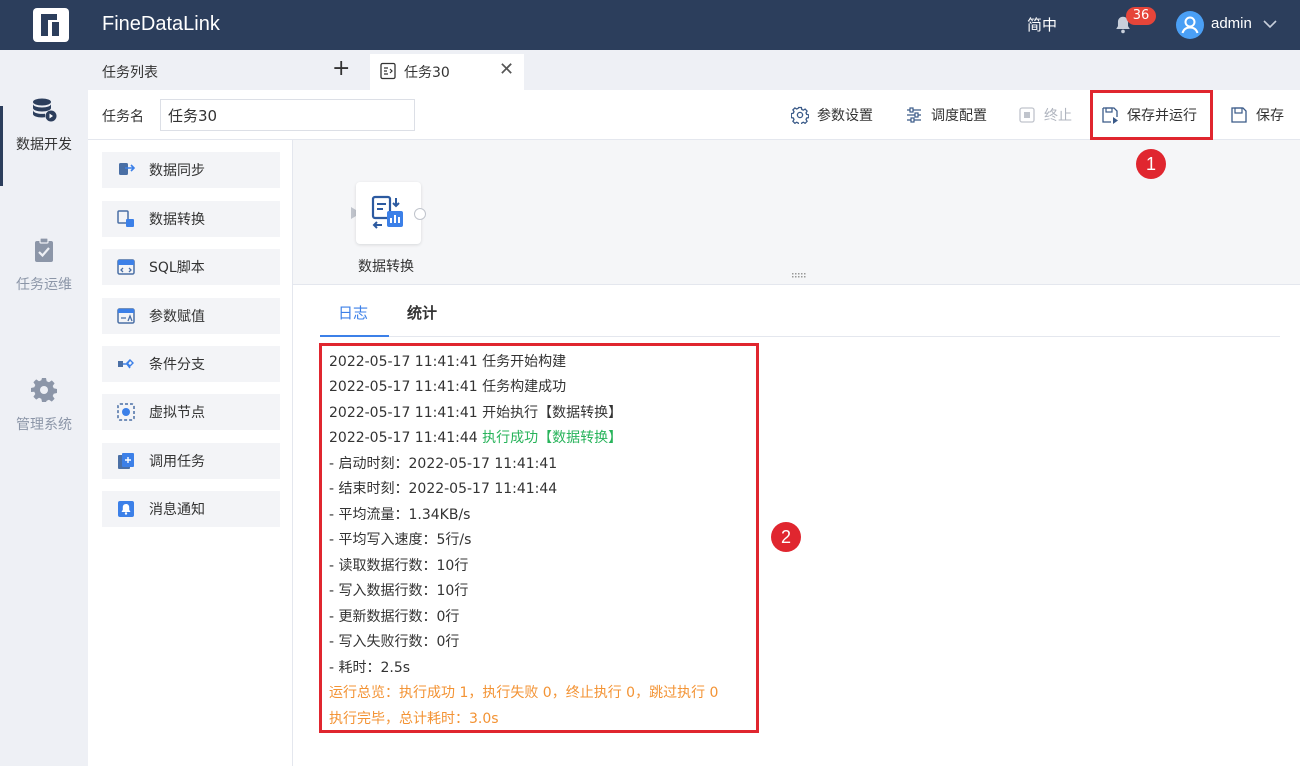  I want to click on palette-item-param-assign: 参数赋值, so click(191, 316).